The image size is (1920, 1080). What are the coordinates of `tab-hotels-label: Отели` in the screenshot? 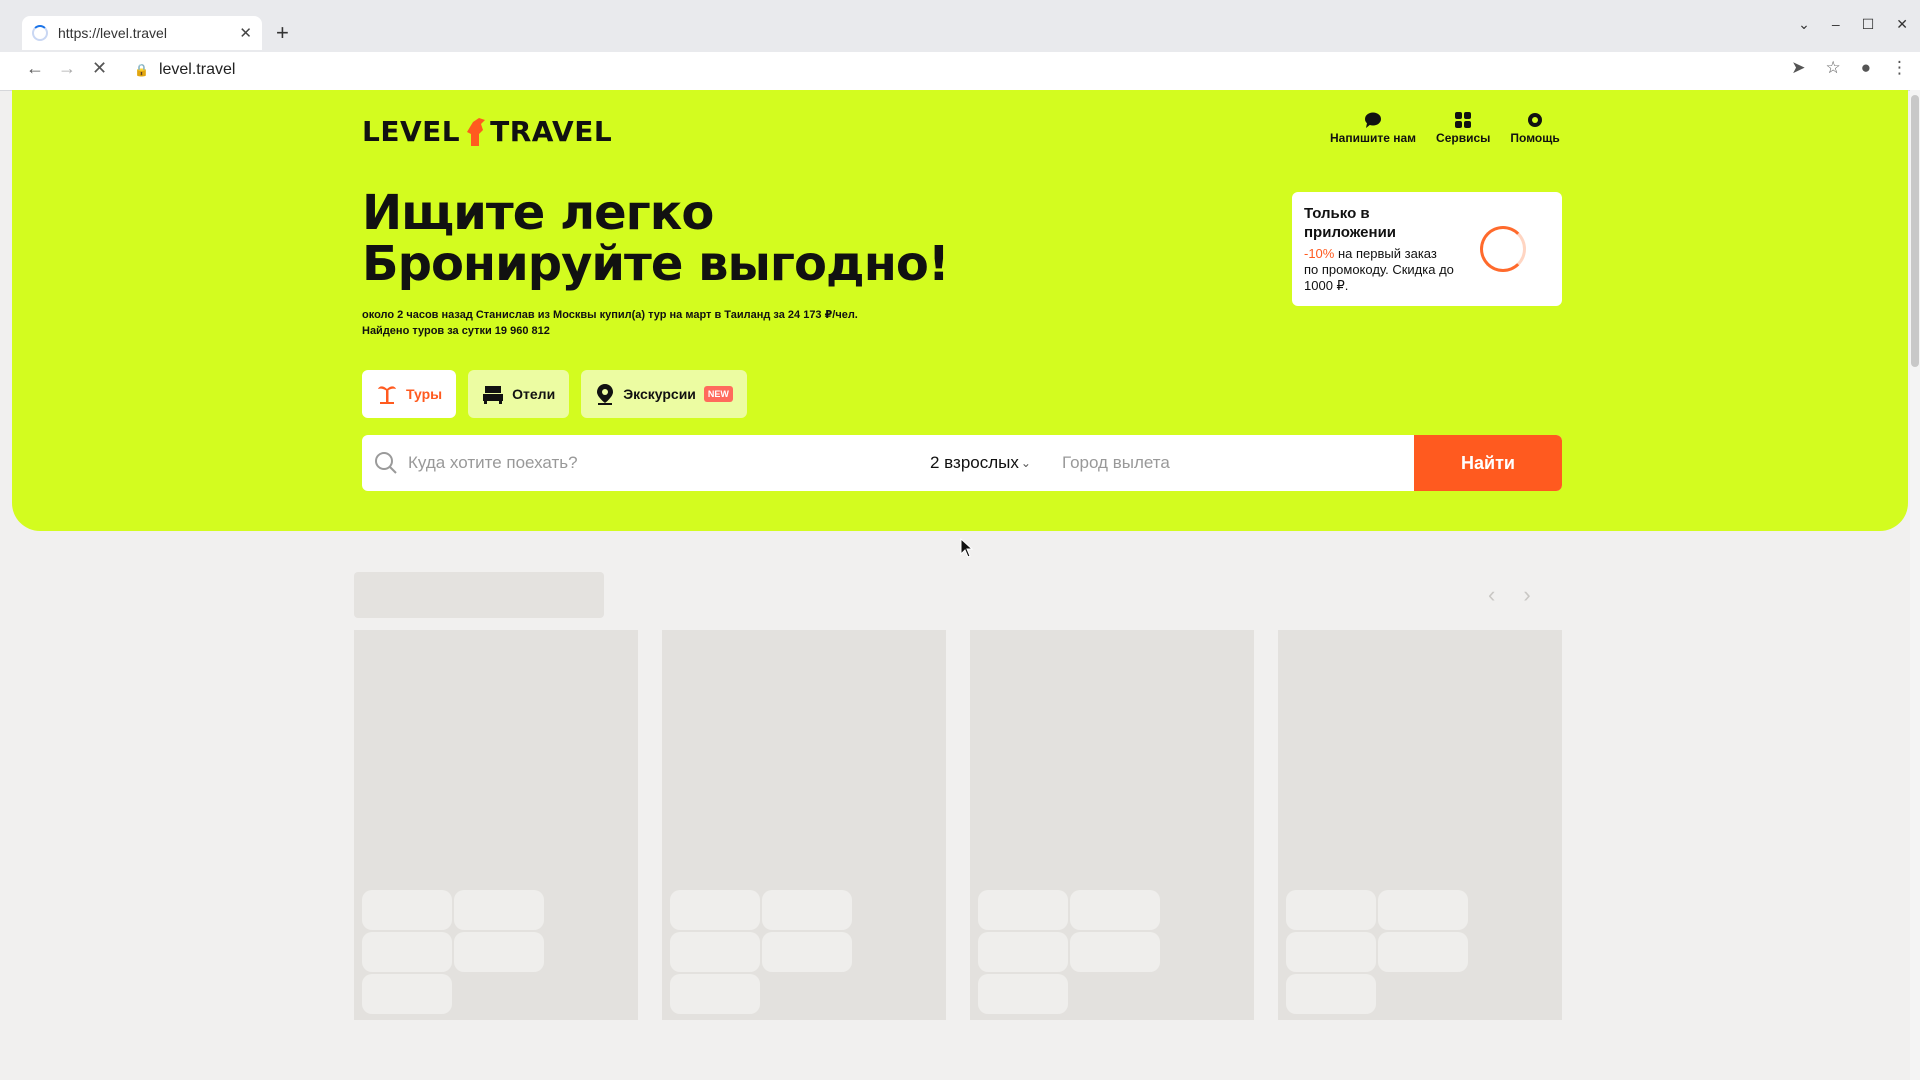 It's located at (534, 394).